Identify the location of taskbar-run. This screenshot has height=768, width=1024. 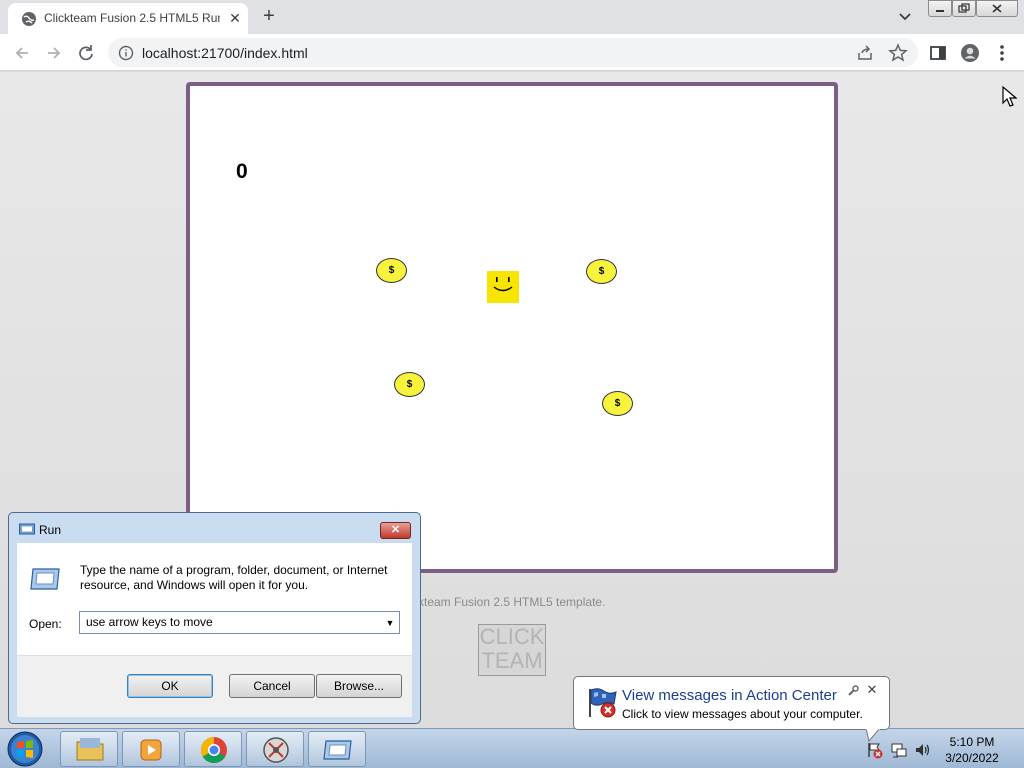
(337, 749).